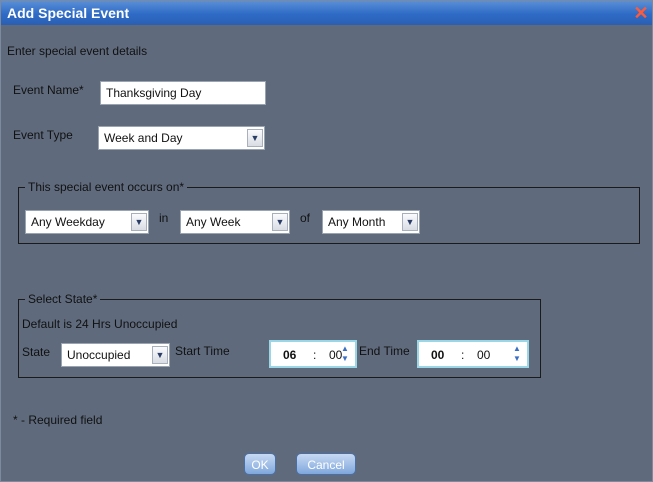 This screenshot has width=653, height=482. What do you see at coordinates (99, 355) in the screenshot?
I see `state-value: Unoccupied` at bounding box center [99, 355].